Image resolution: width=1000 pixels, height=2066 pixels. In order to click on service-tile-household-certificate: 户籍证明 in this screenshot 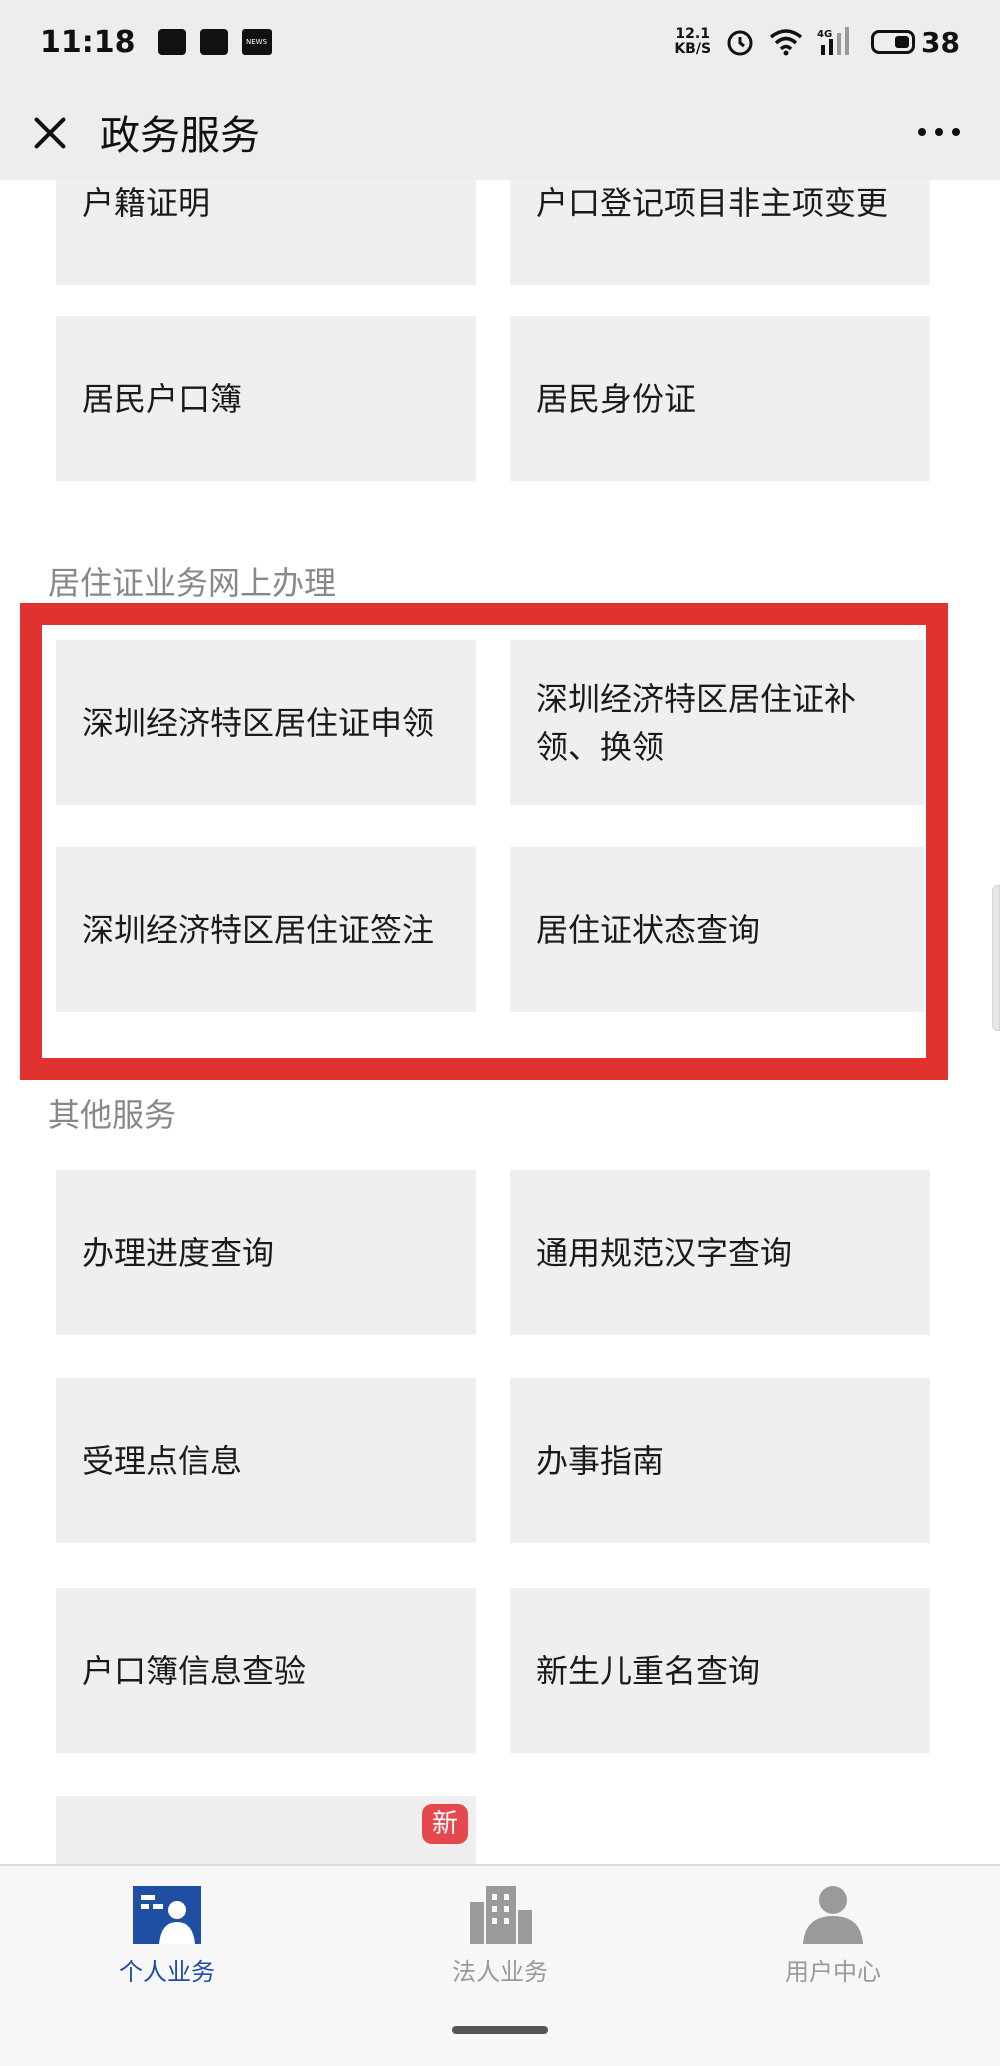, I will do `click(266, 232)`.